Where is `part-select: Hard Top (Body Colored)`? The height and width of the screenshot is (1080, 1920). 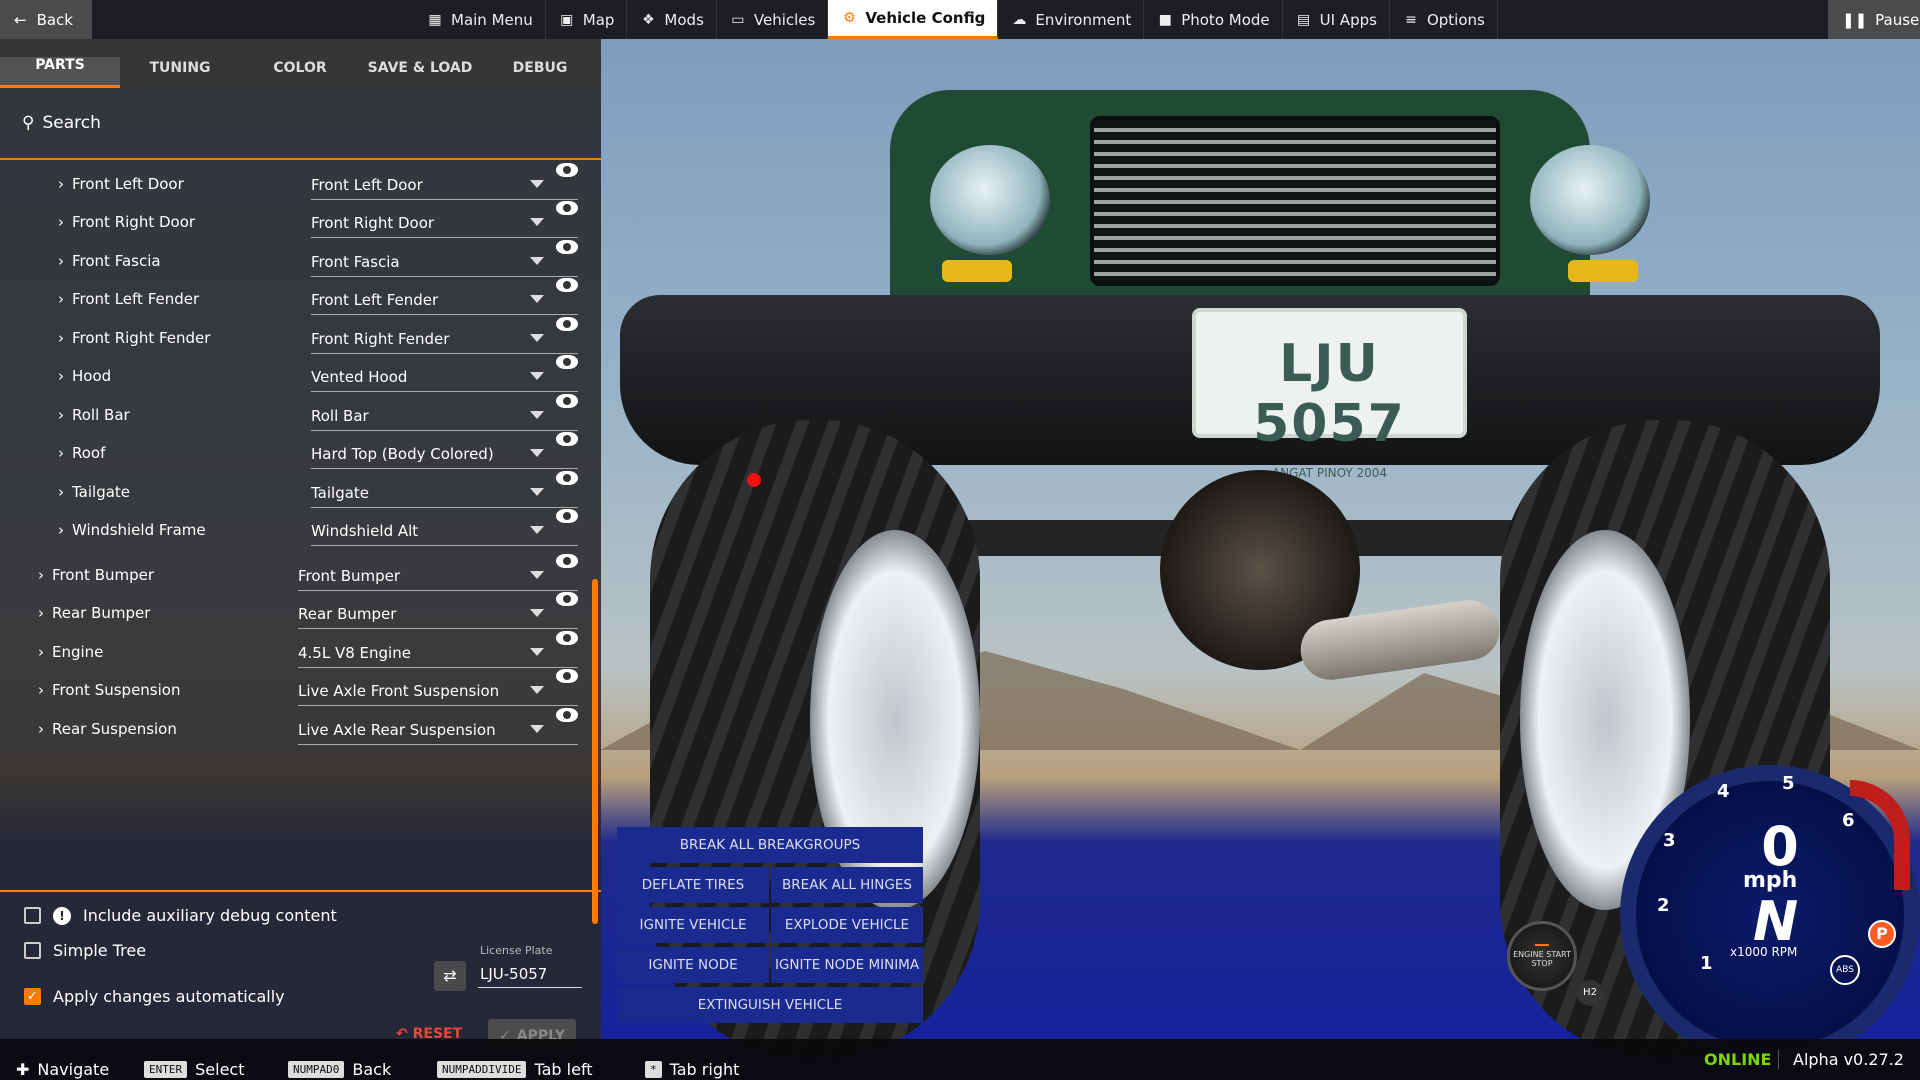 part-select: Hard Top (Body Colored) is located at coordinates (444, 454).